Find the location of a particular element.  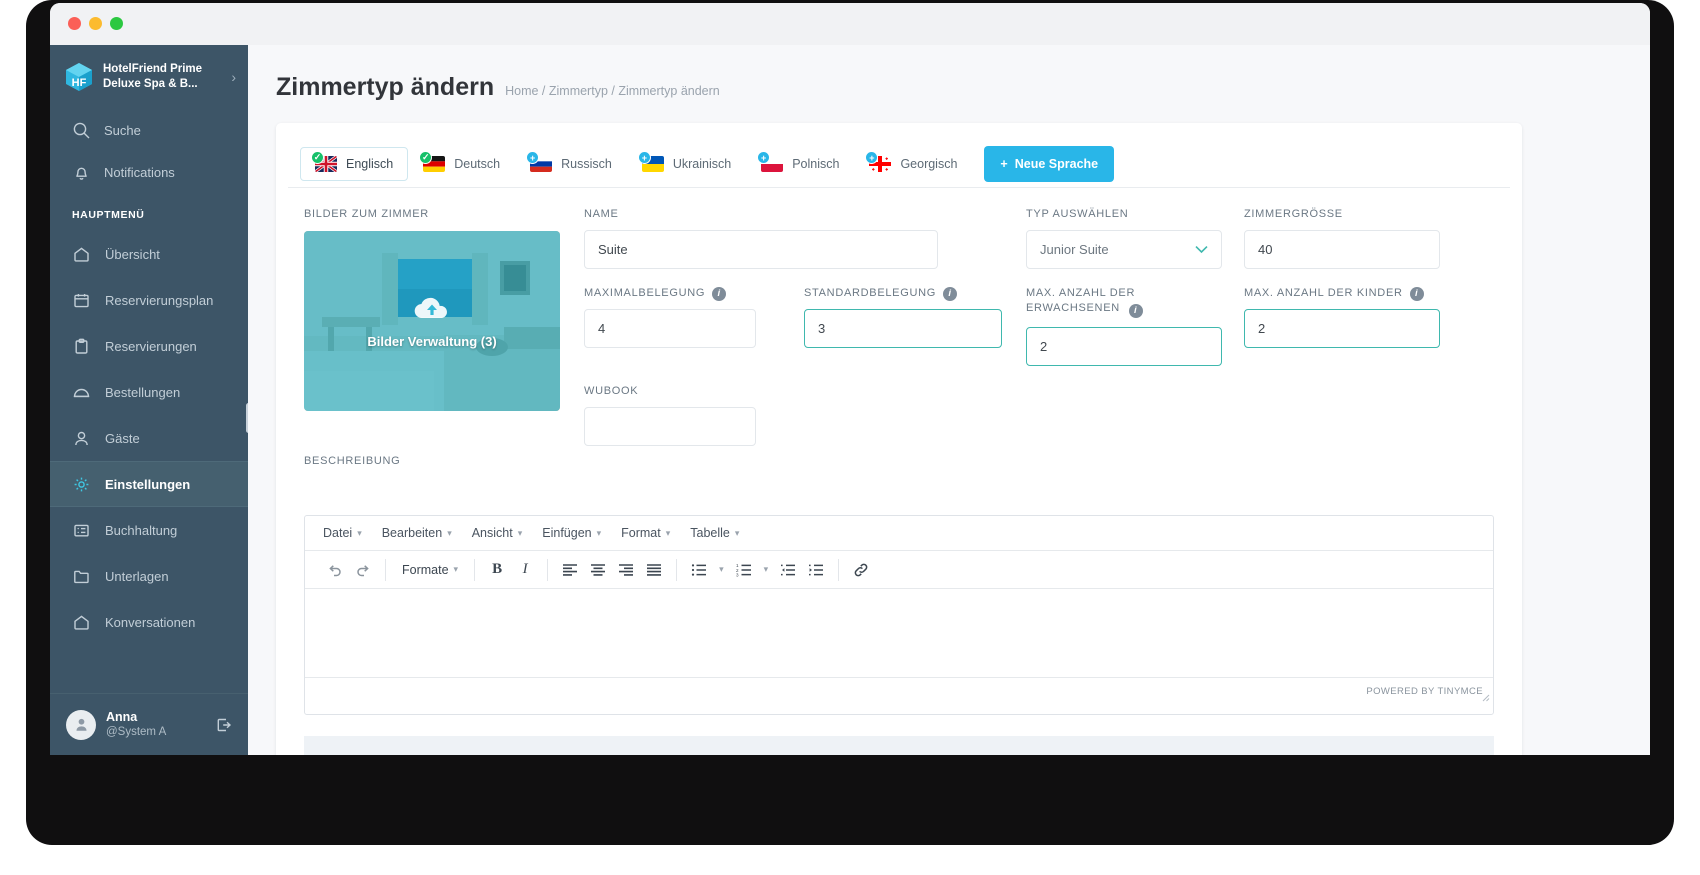

editor-menu-datei: Datei ▾ is located at coordinates (342, 533).